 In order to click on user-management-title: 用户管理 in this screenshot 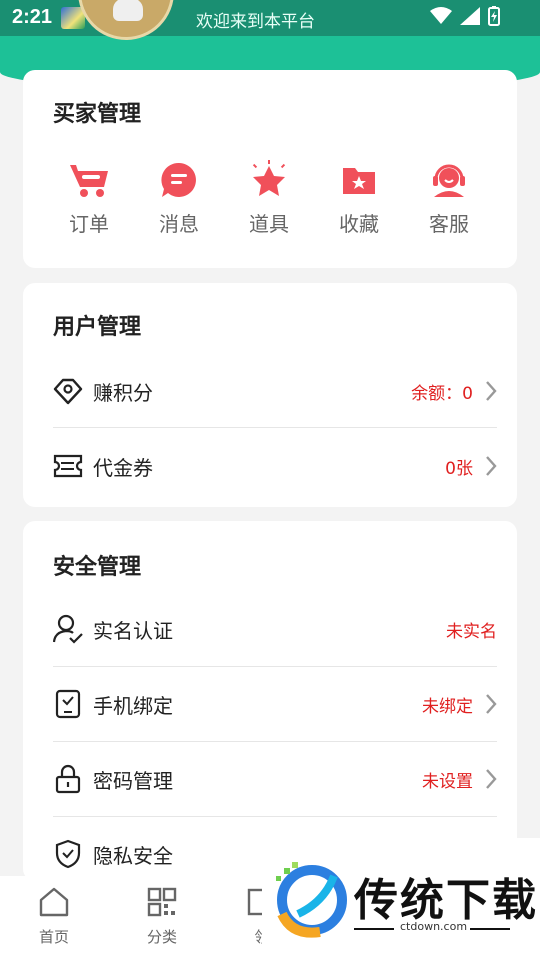, I will do `click(97, 327)`.